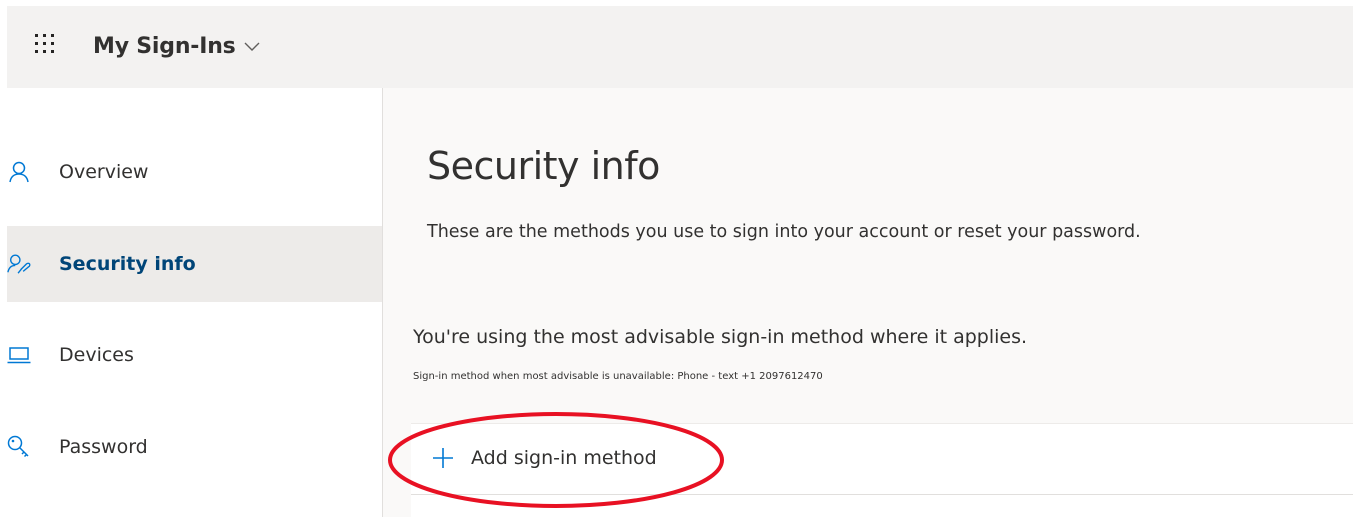 Image resolution: width=1353 pixels, height=518 pixels. What do you see at coordinates (164, 46) in the screenshot?
I see `app-title: My Sign-Ins` at bounding box center [164, 46].